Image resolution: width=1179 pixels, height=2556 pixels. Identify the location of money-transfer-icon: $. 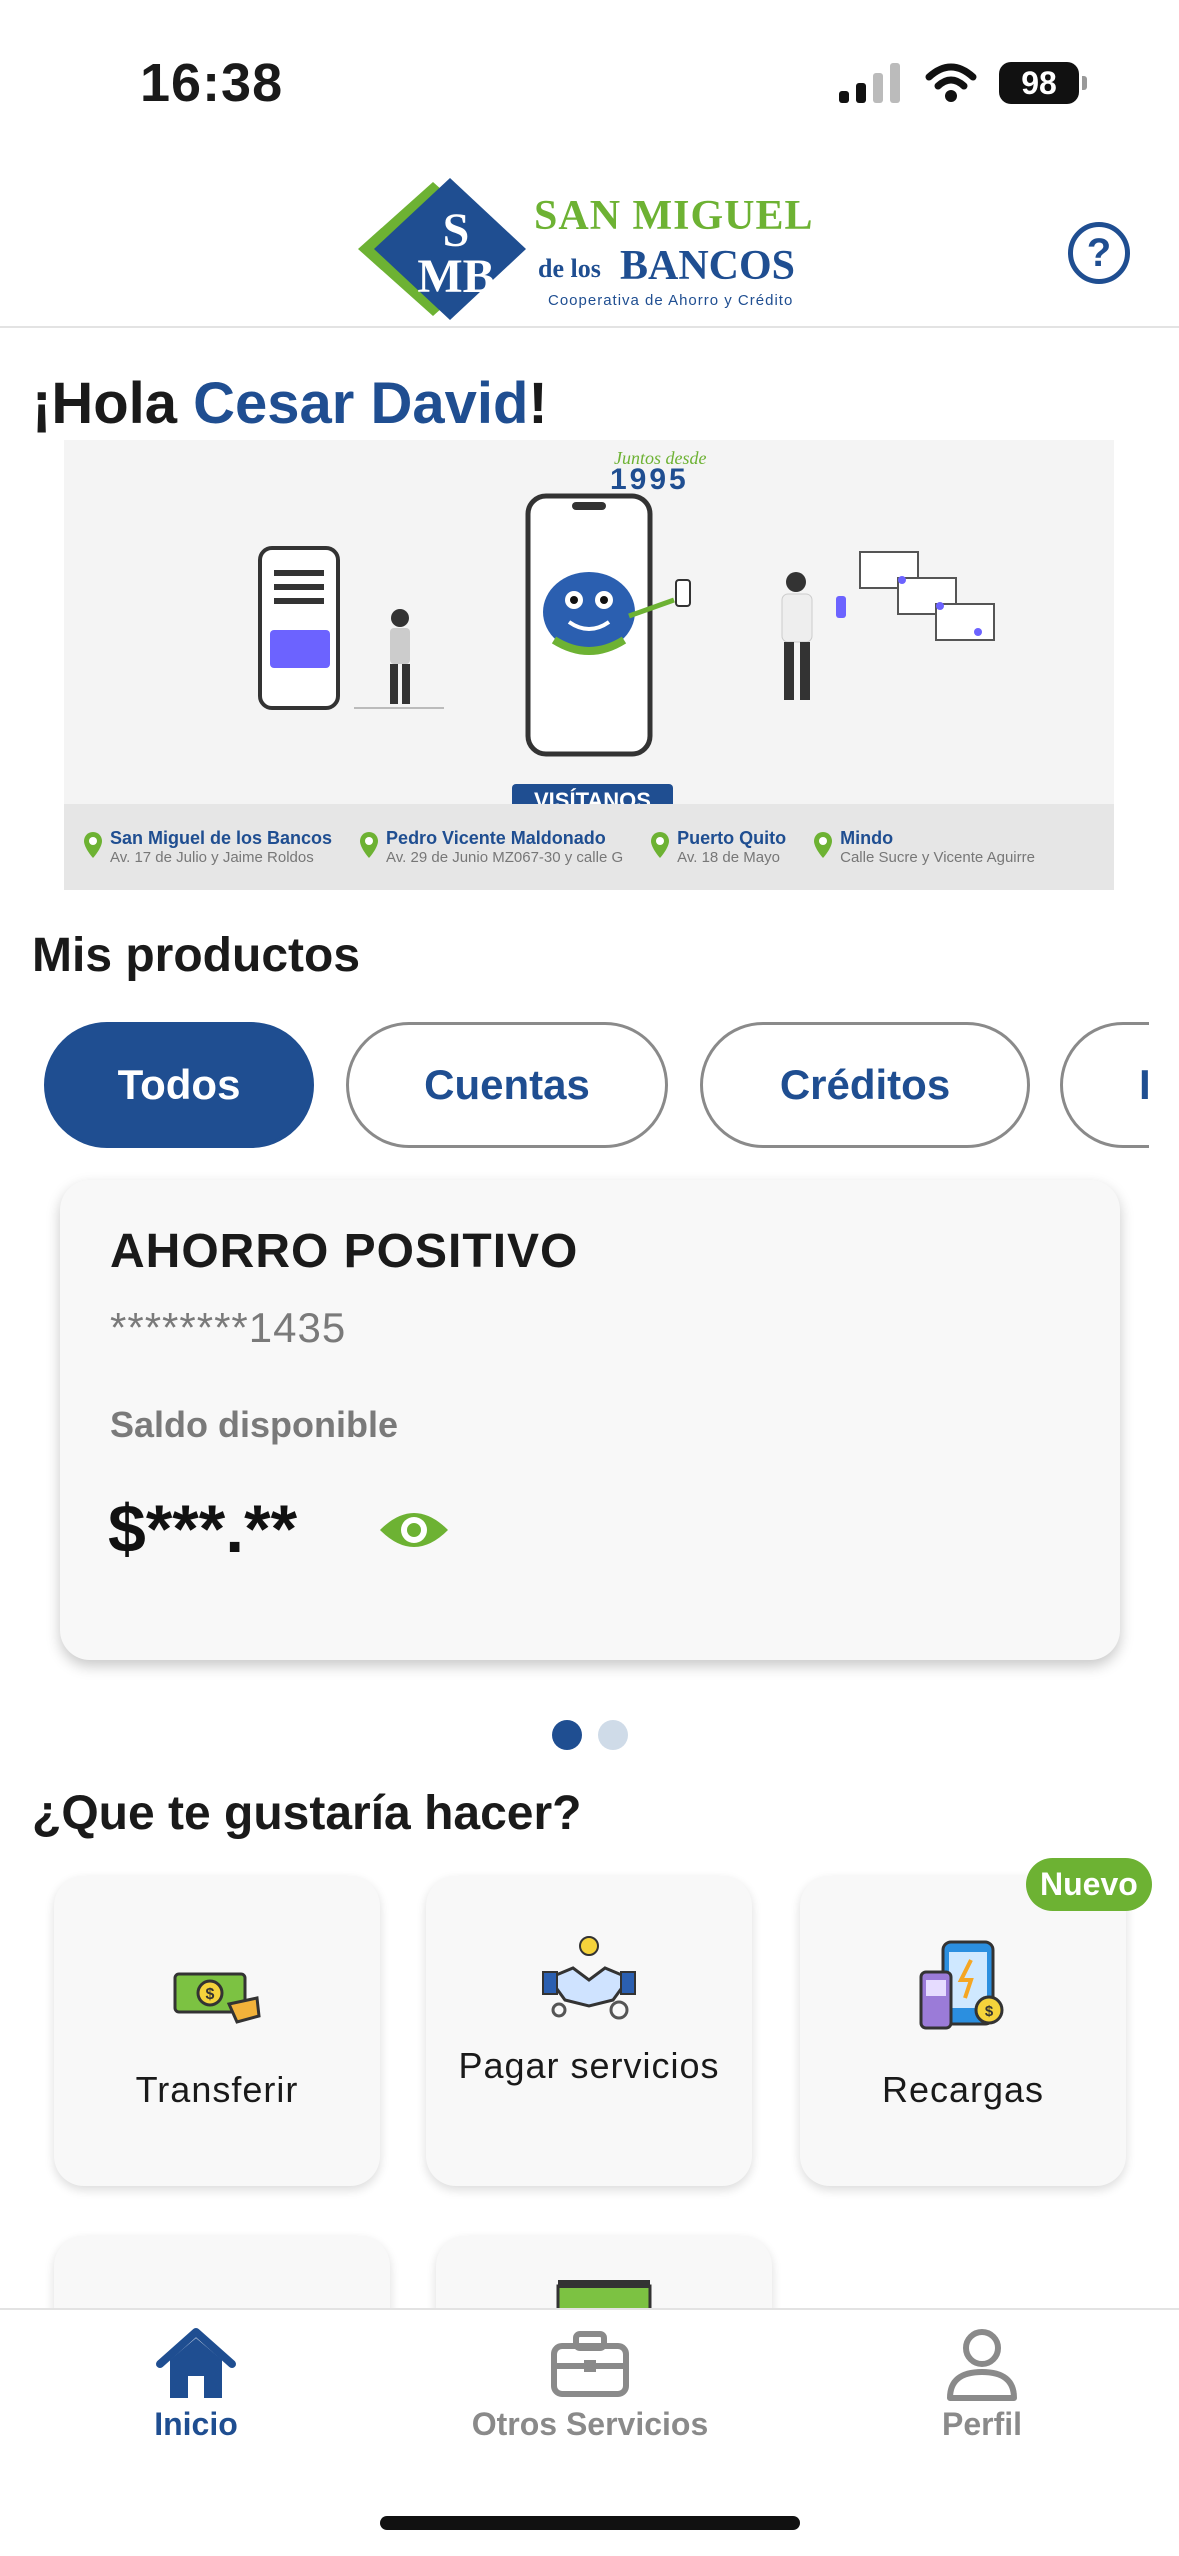
(217, 1998).